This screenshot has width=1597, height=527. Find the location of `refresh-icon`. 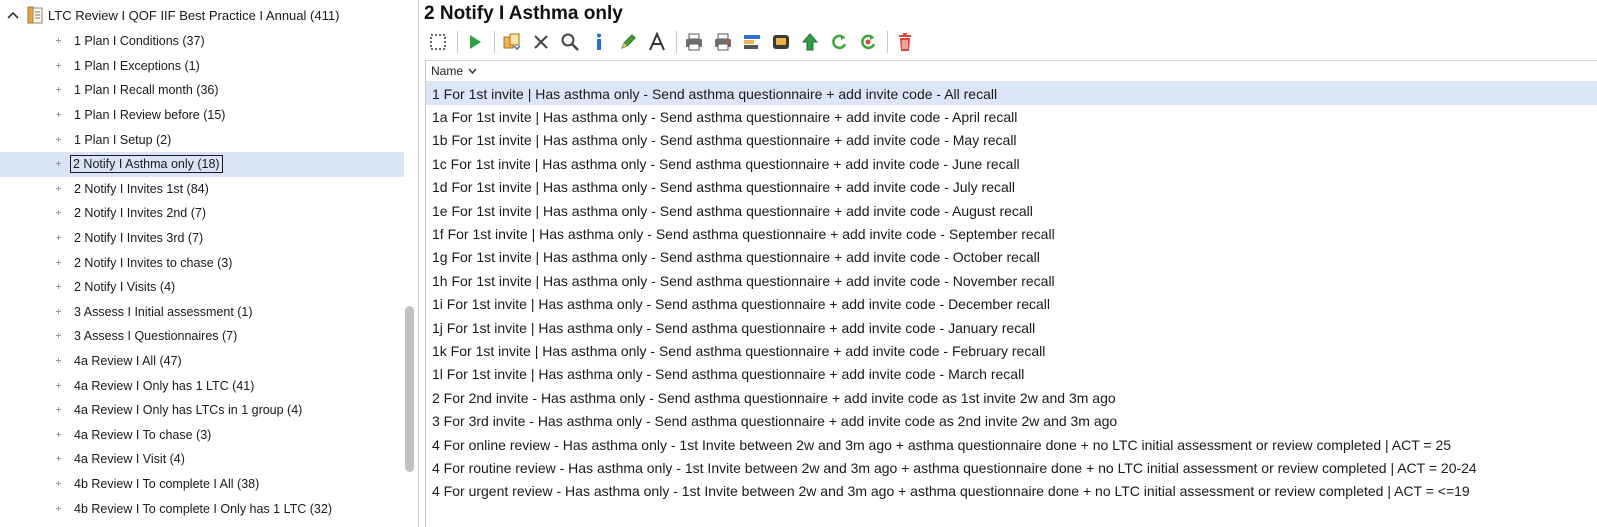

refresh-icon is located at coordinates (839, 42).